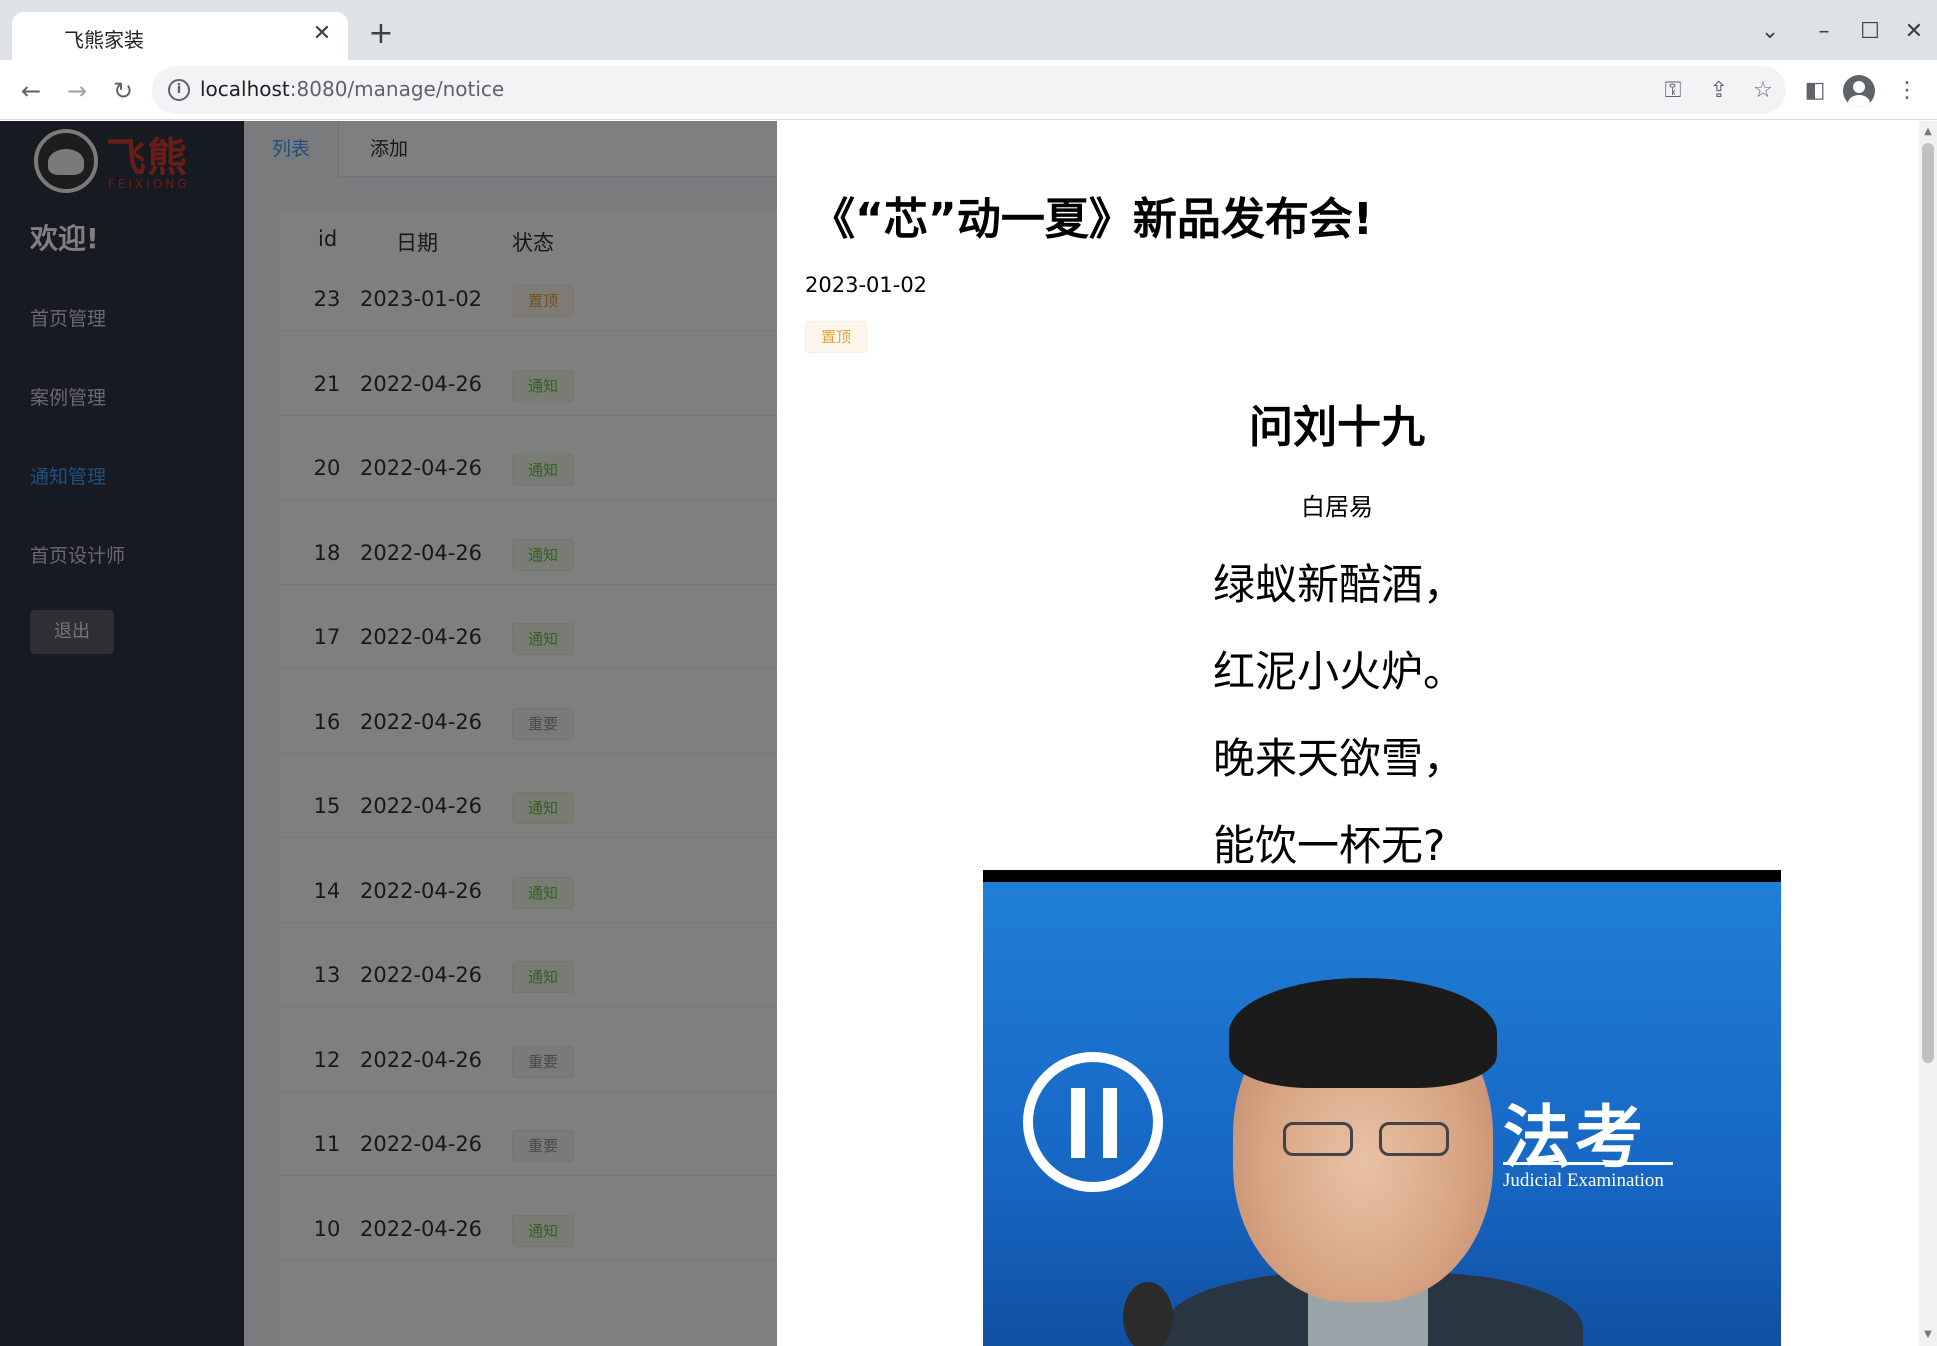  Describe the element at coordinates (1588, 1163) in the screenshot. I see `video-caption-underline` at that location.